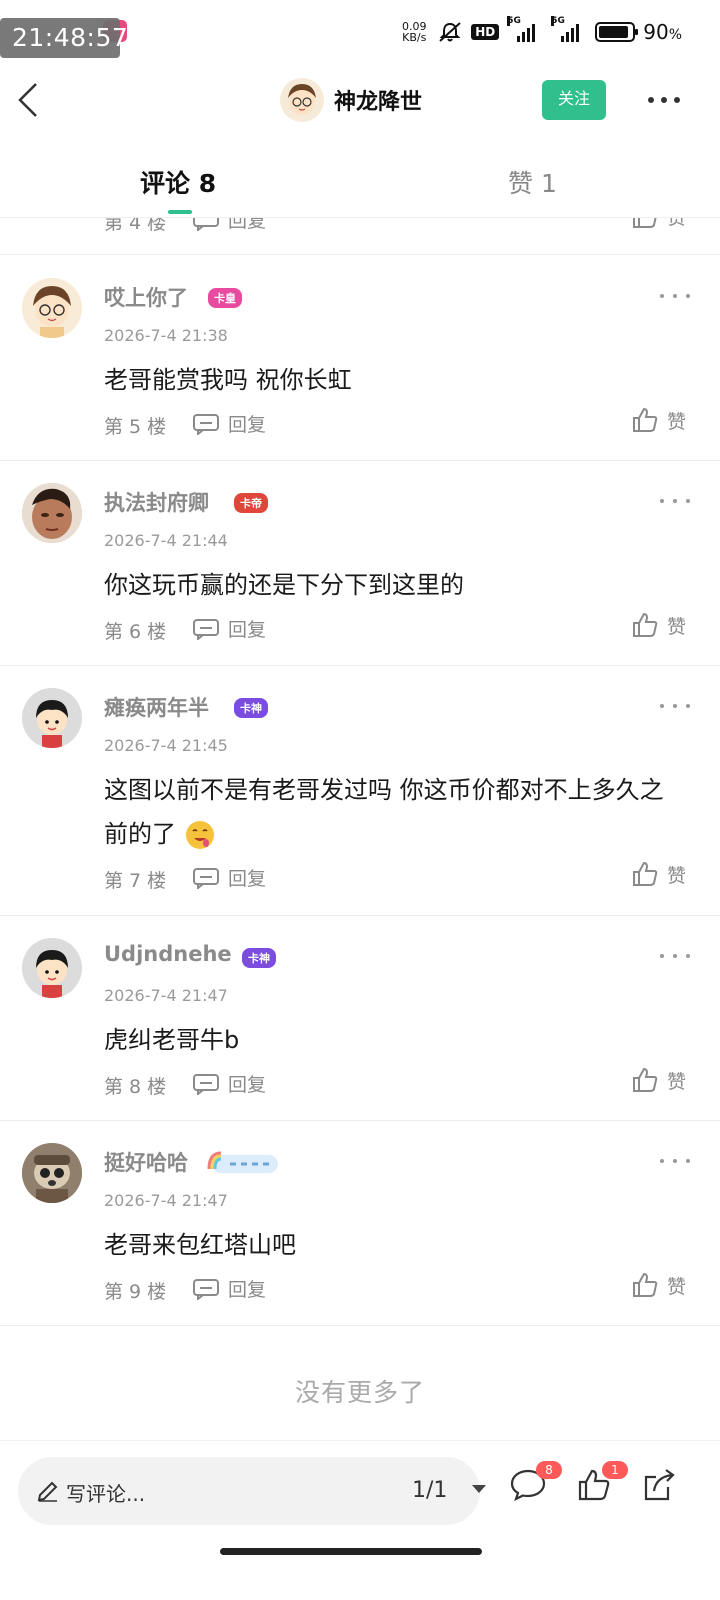 The image size is (720, 1600). What do you see at coordinates (178, 182) in the screenshot?
I see `tab-comments: 评论 8` at bounding box center [178, 182].